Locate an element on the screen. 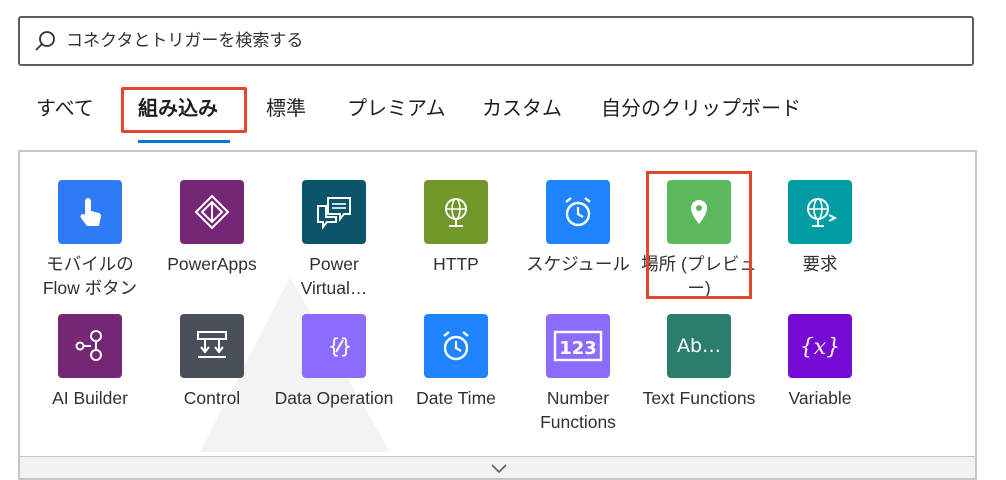 Image resolution: width=1006 pixels, height=480 pixels. connector-text-functions: Ab… Text Functions is located at coordinates (699, 362).